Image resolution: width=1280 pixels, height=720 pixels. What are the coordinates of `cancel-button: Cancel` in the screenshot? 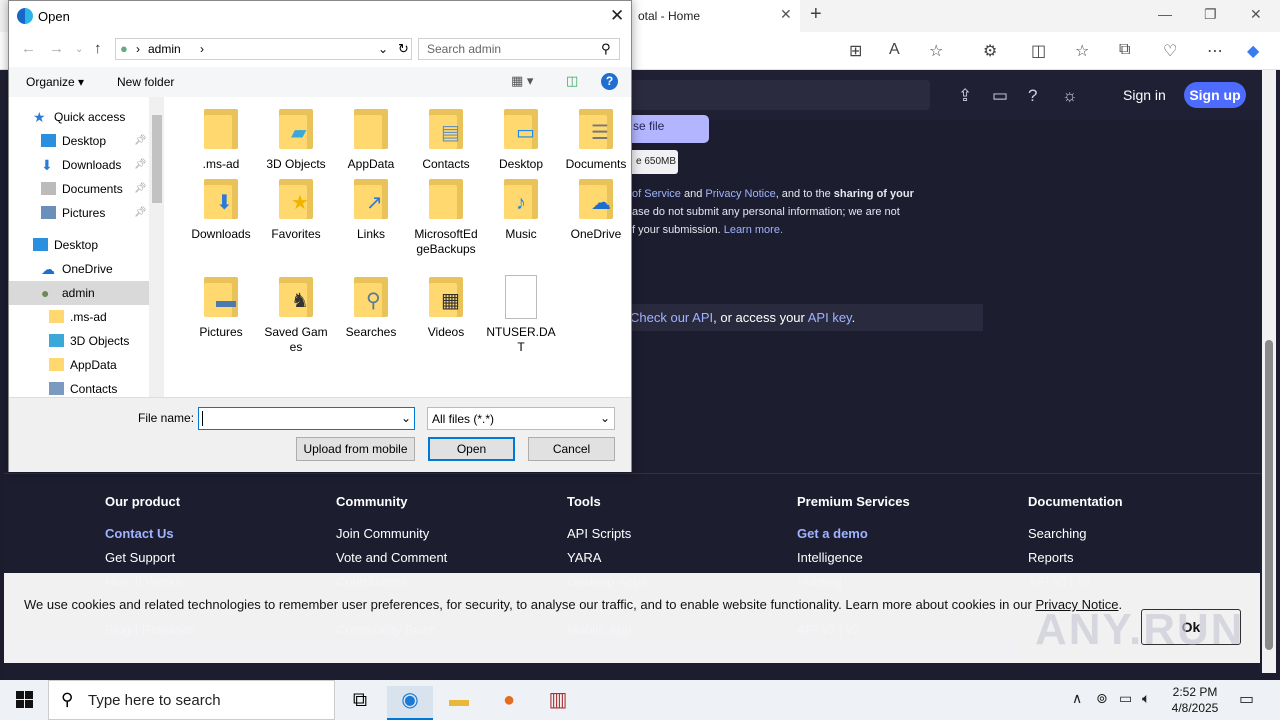 It's located at (571, 449).